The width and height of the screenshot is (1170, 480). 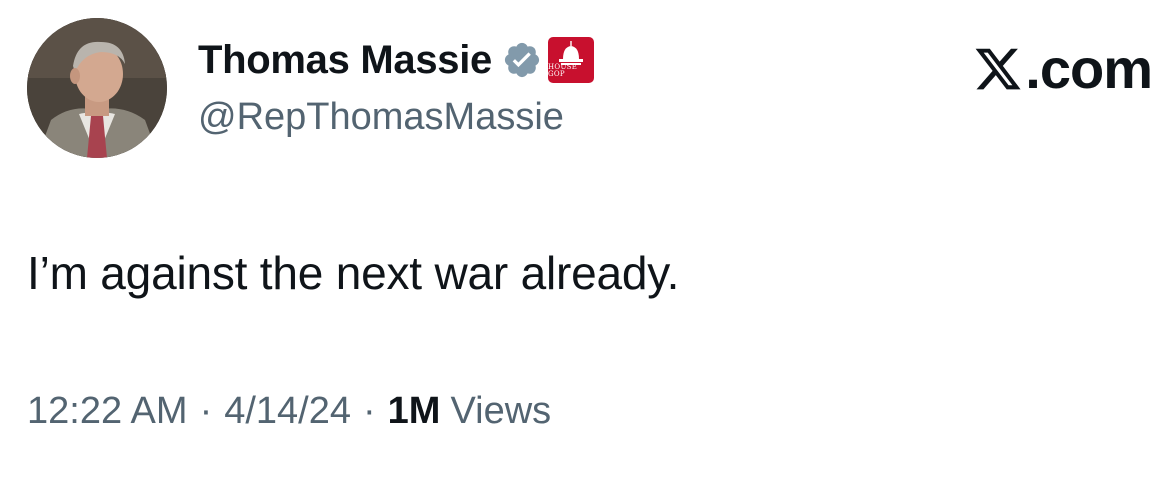 I want to click on verified-badge-icon, so click(x=522, y=60).